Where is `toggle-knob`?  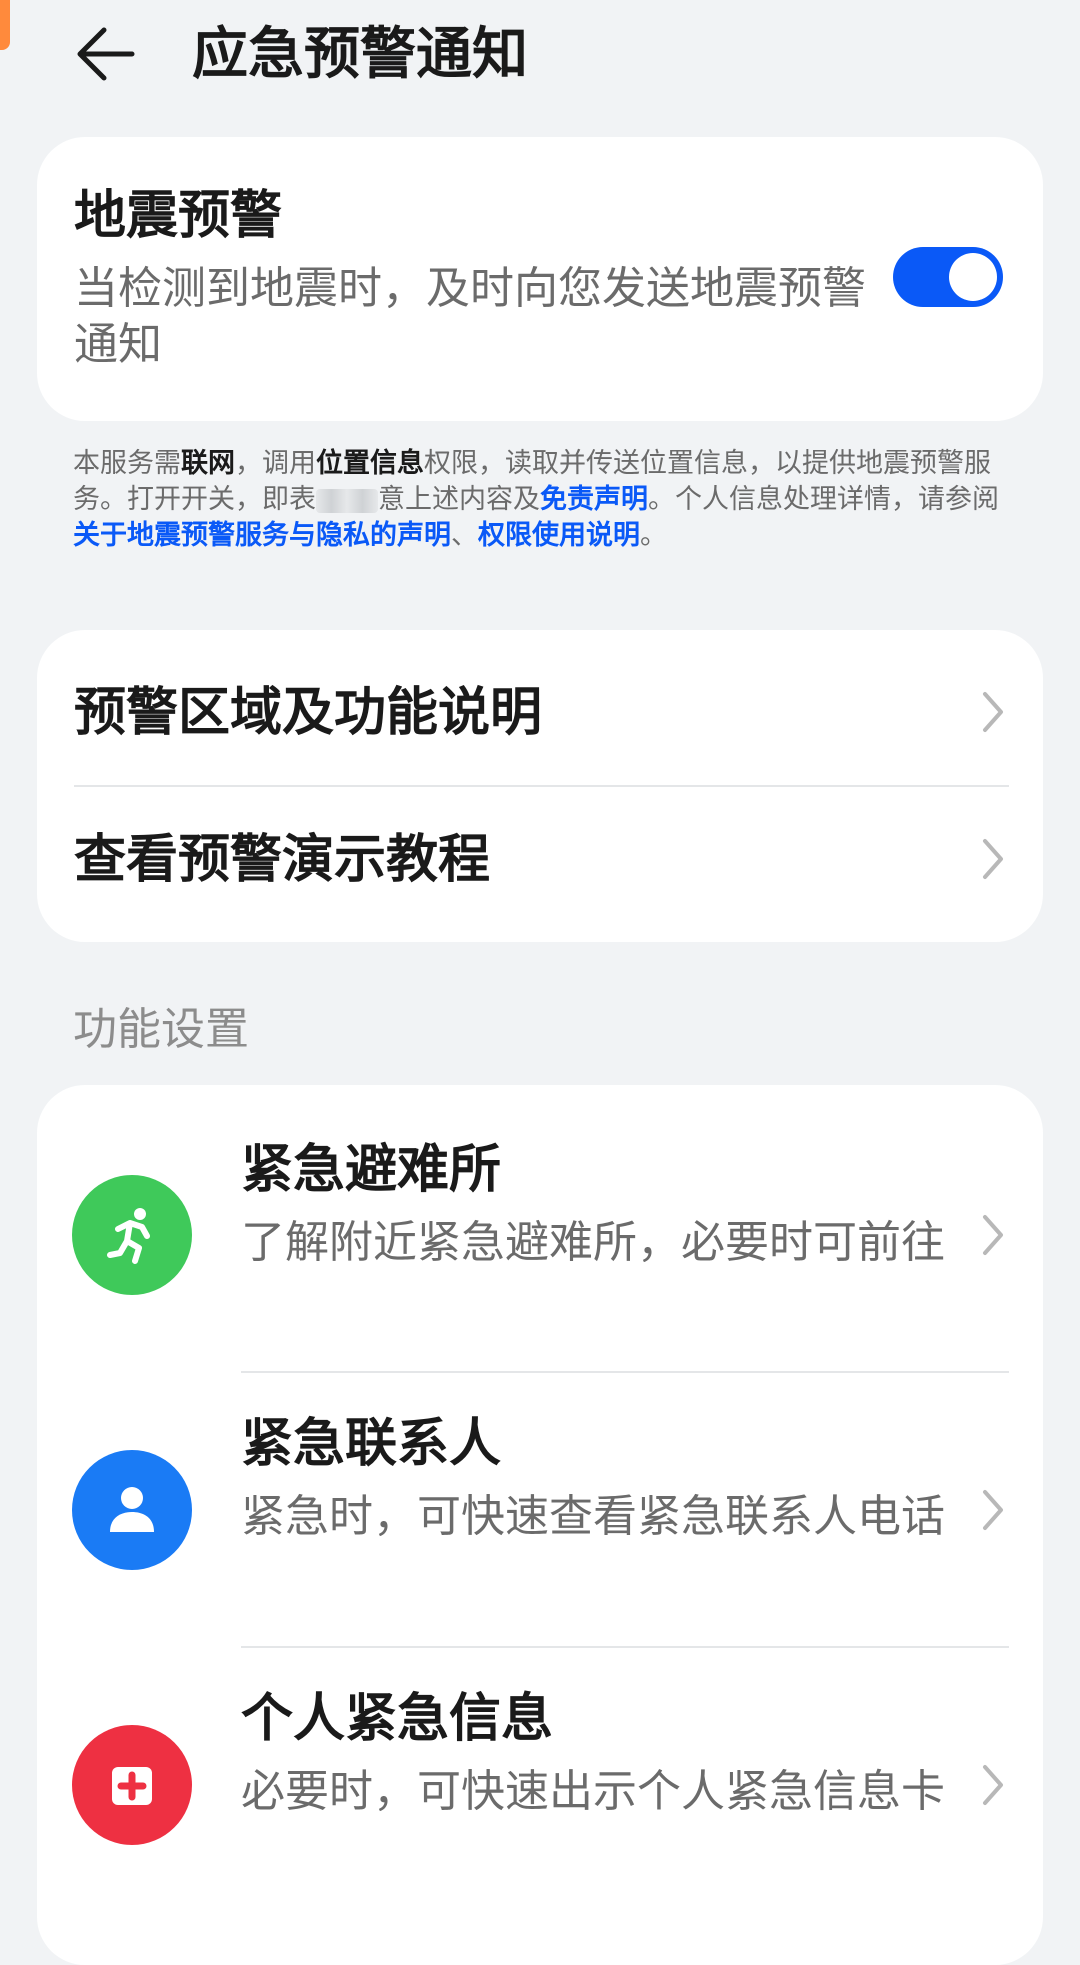
toggle-knob is located at coordinates (973, 277).